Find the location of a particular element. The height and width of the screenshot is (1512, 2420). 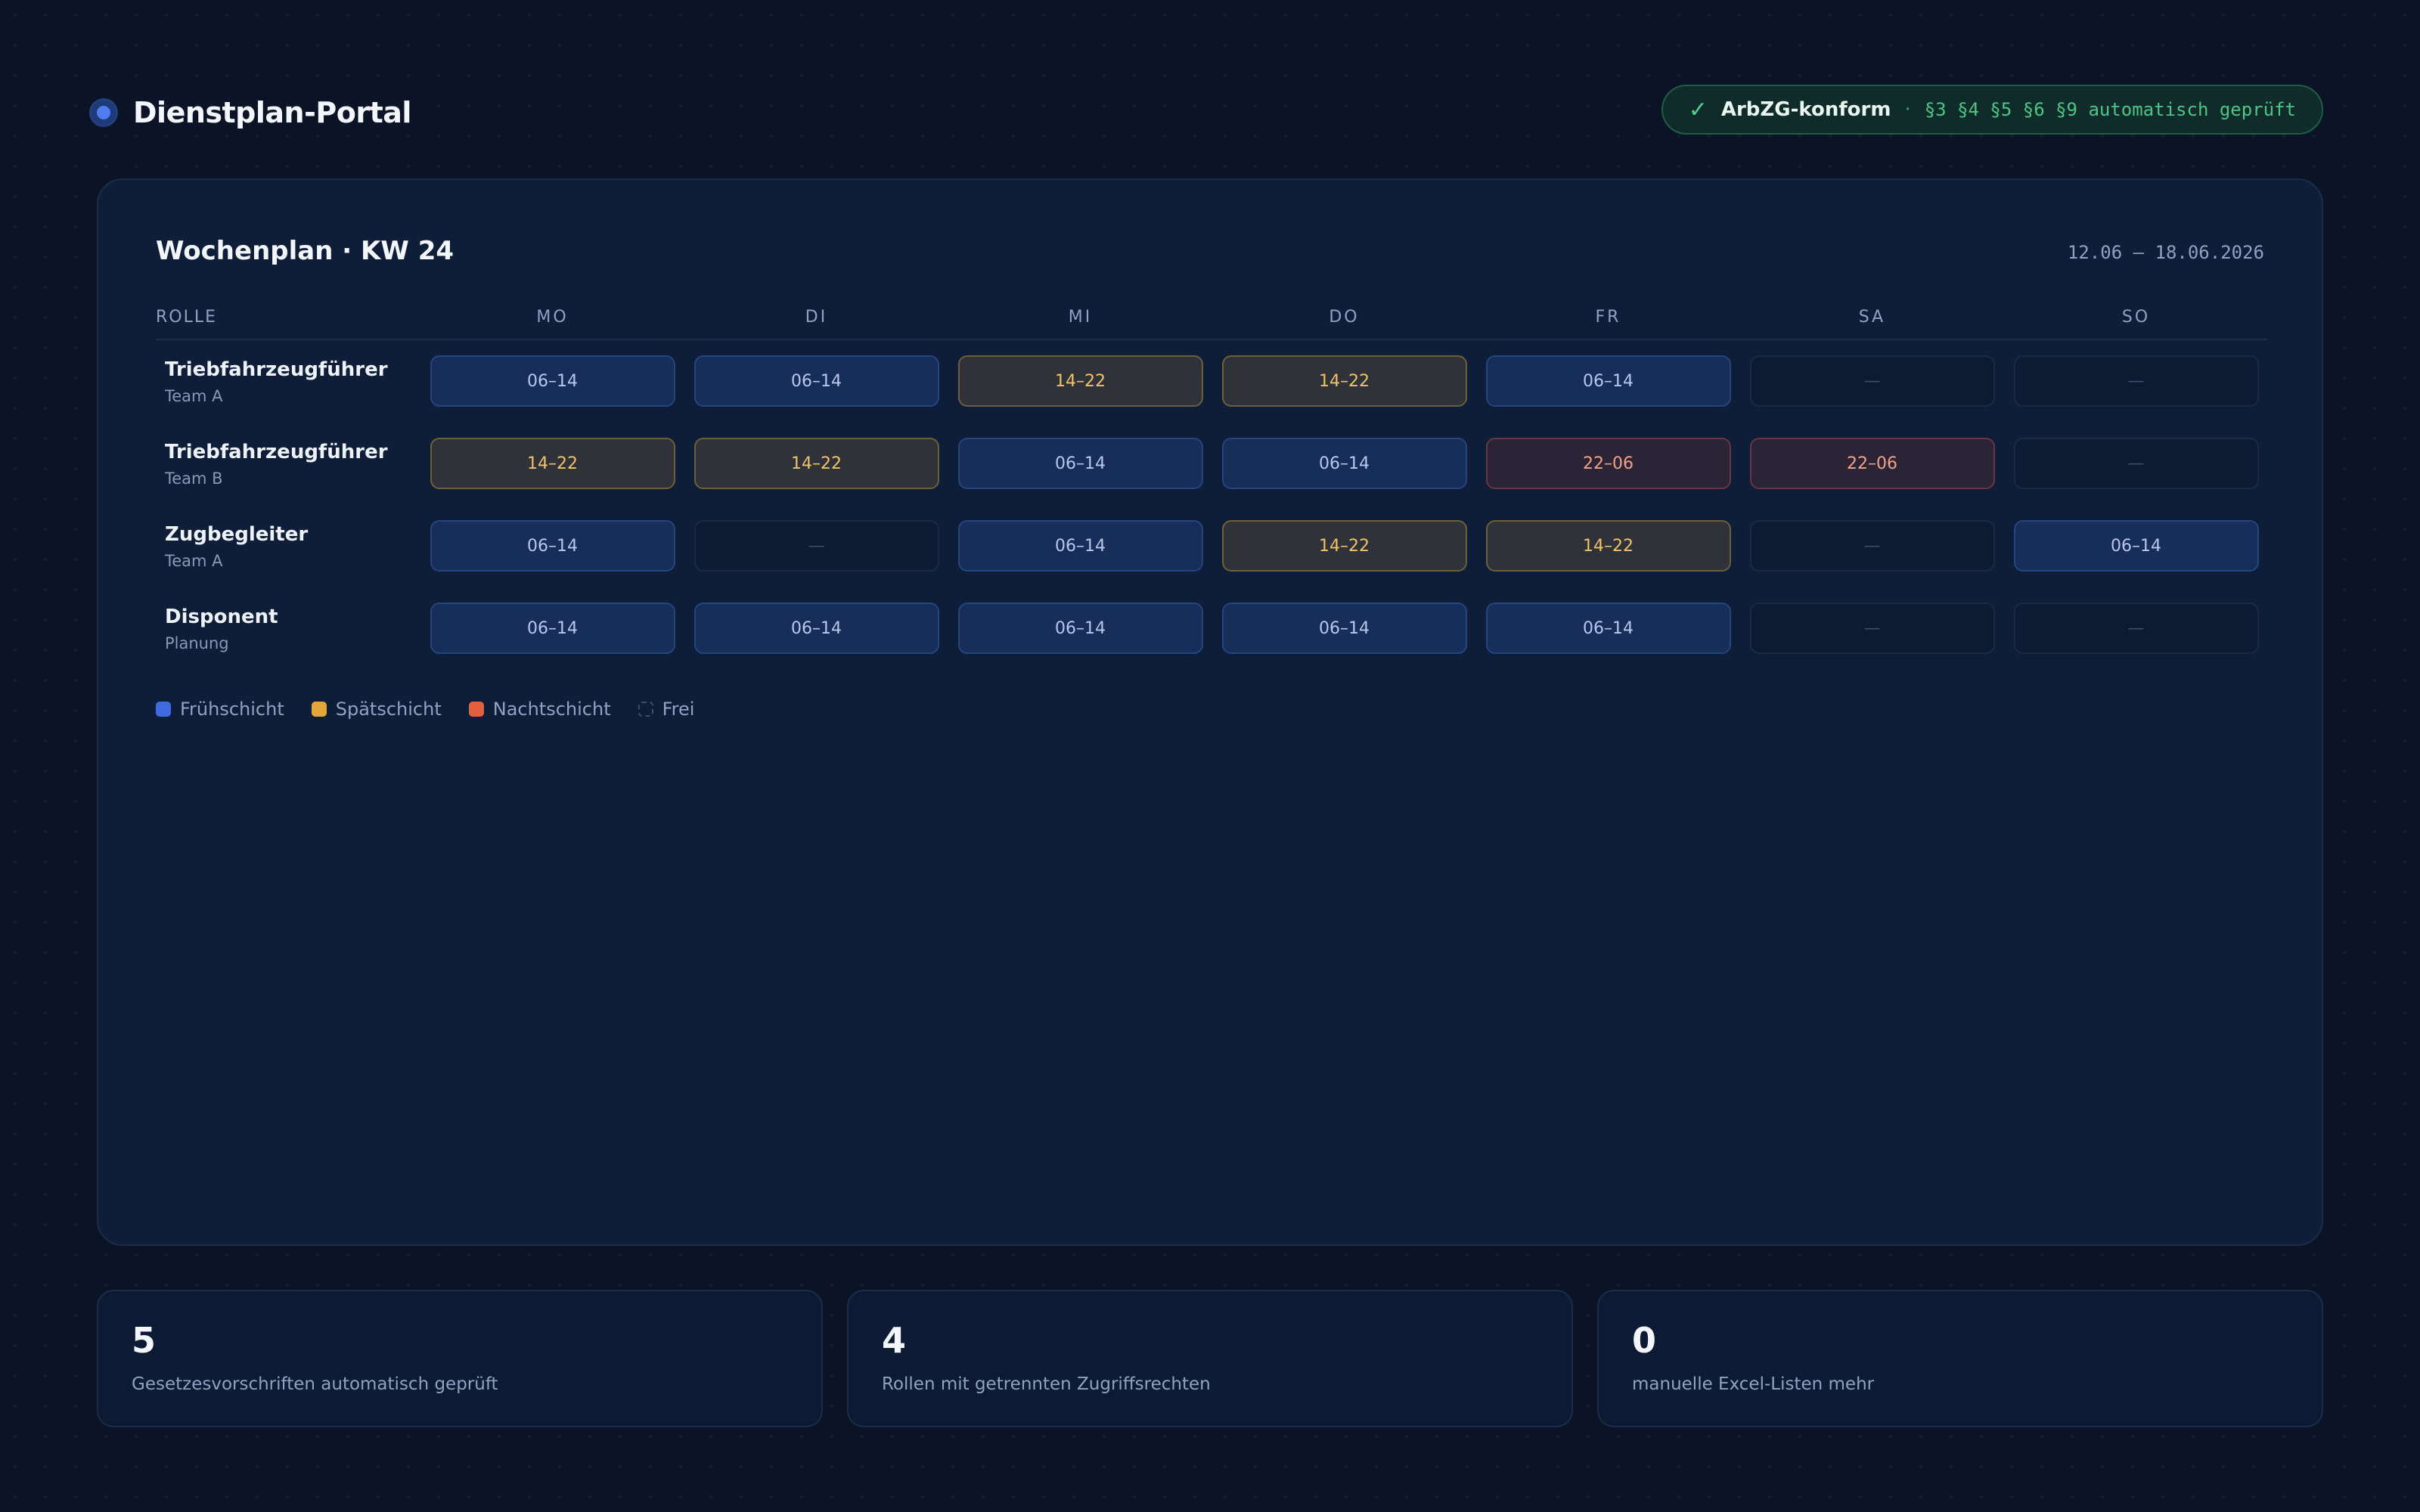

stat-value: 4 is located at coordinates (894, 1340).